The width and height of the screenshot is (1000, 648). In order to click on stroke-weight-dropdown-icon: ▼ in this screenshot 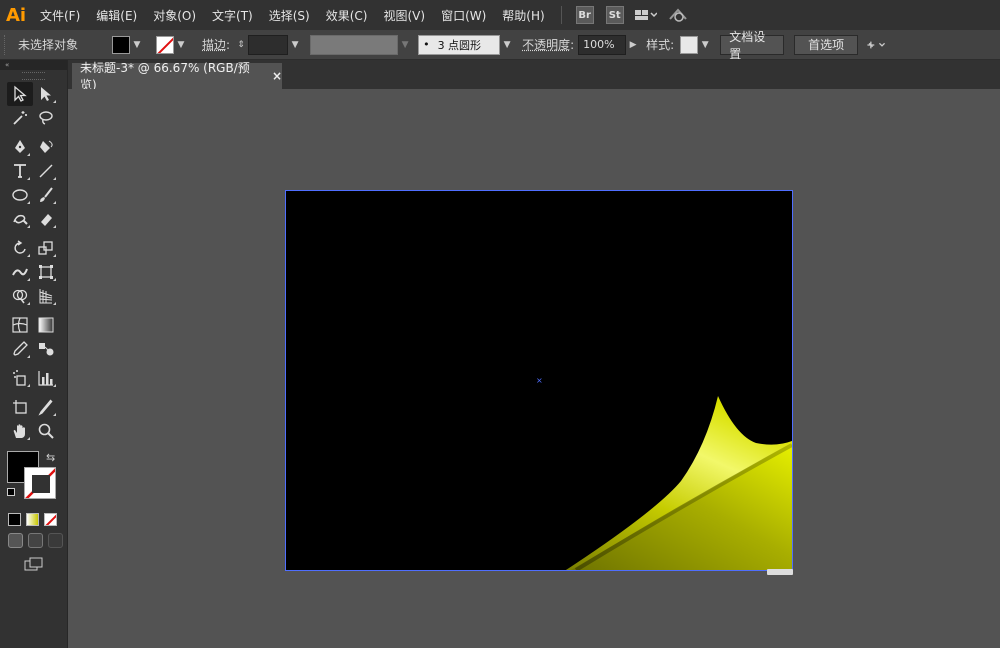, I will do `click(295, 45)`.